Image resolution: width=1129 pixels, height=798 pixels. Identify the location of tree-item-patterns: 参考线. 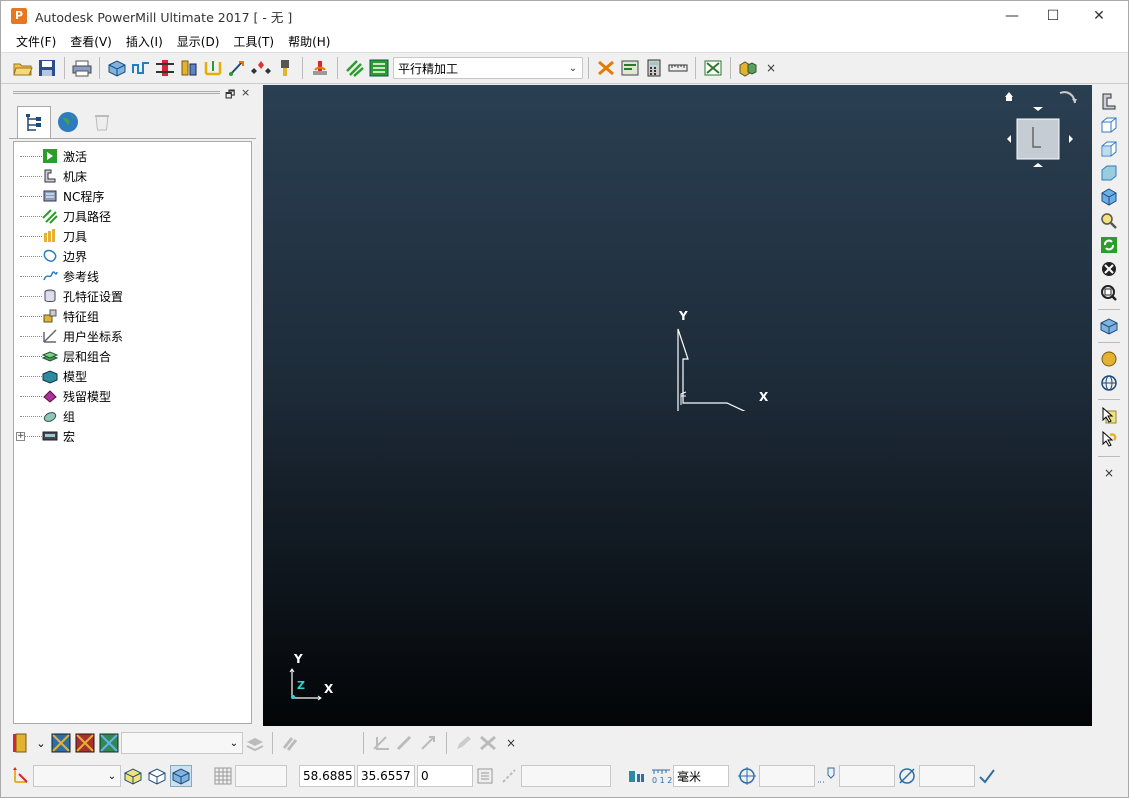
(132, 276).